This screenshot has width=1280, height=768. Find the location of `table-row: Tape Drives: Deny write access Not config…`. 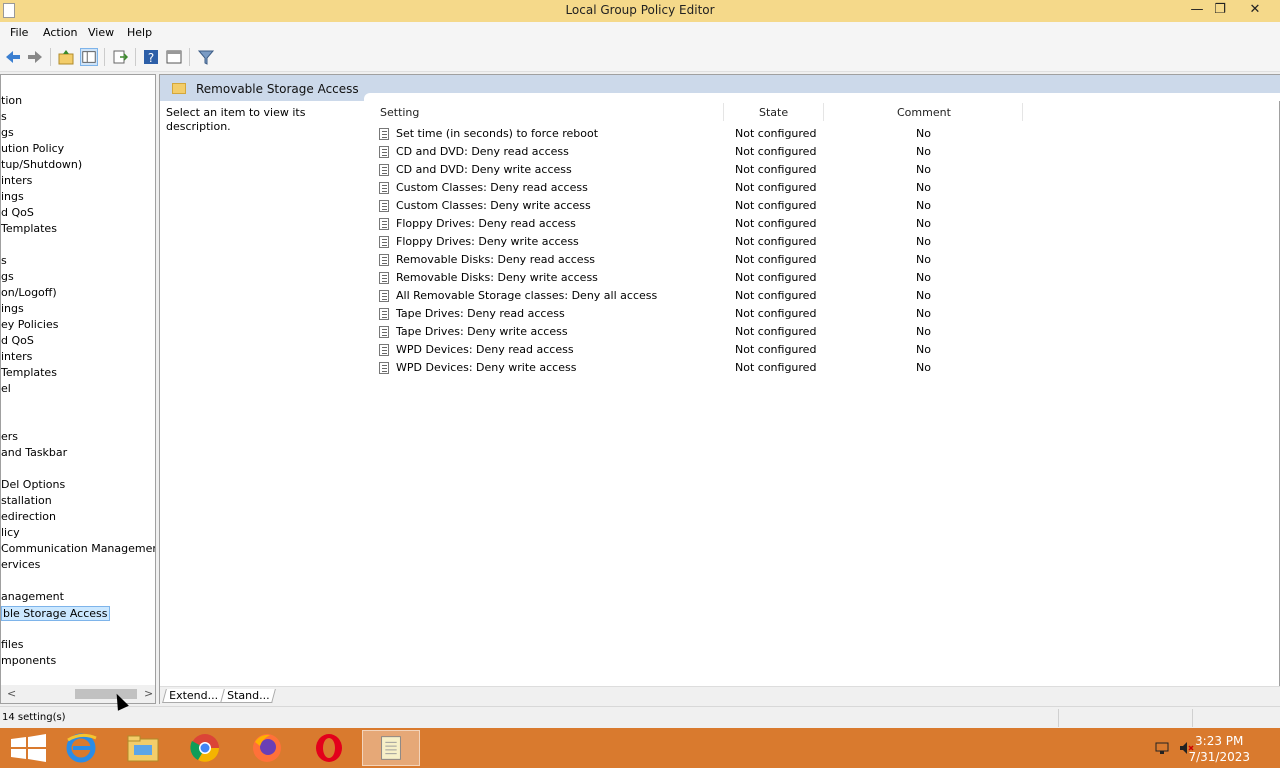

table-row: Tape Drives: Deny write access Not config… is located at coordinates (828, 332).